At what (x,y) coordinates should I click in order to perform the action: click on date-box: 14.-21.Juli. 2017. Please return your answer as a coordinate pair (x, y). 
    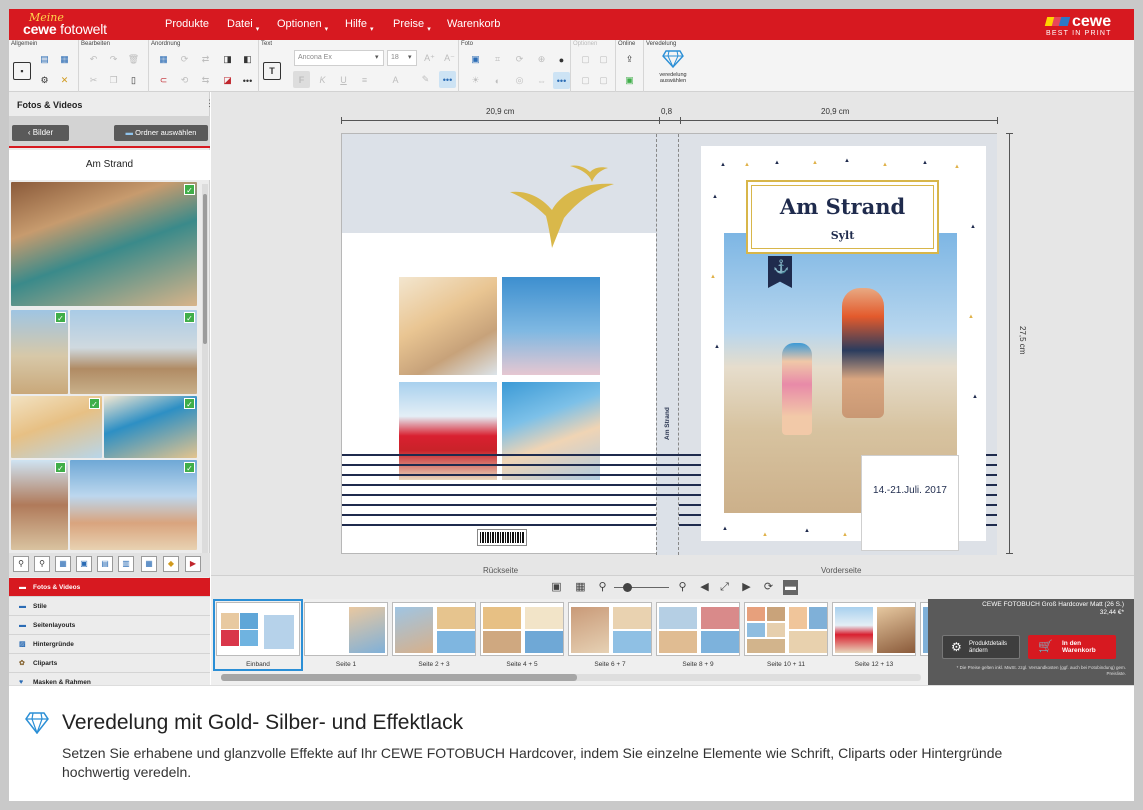
    Looking at the image, I should click on (910, 503).